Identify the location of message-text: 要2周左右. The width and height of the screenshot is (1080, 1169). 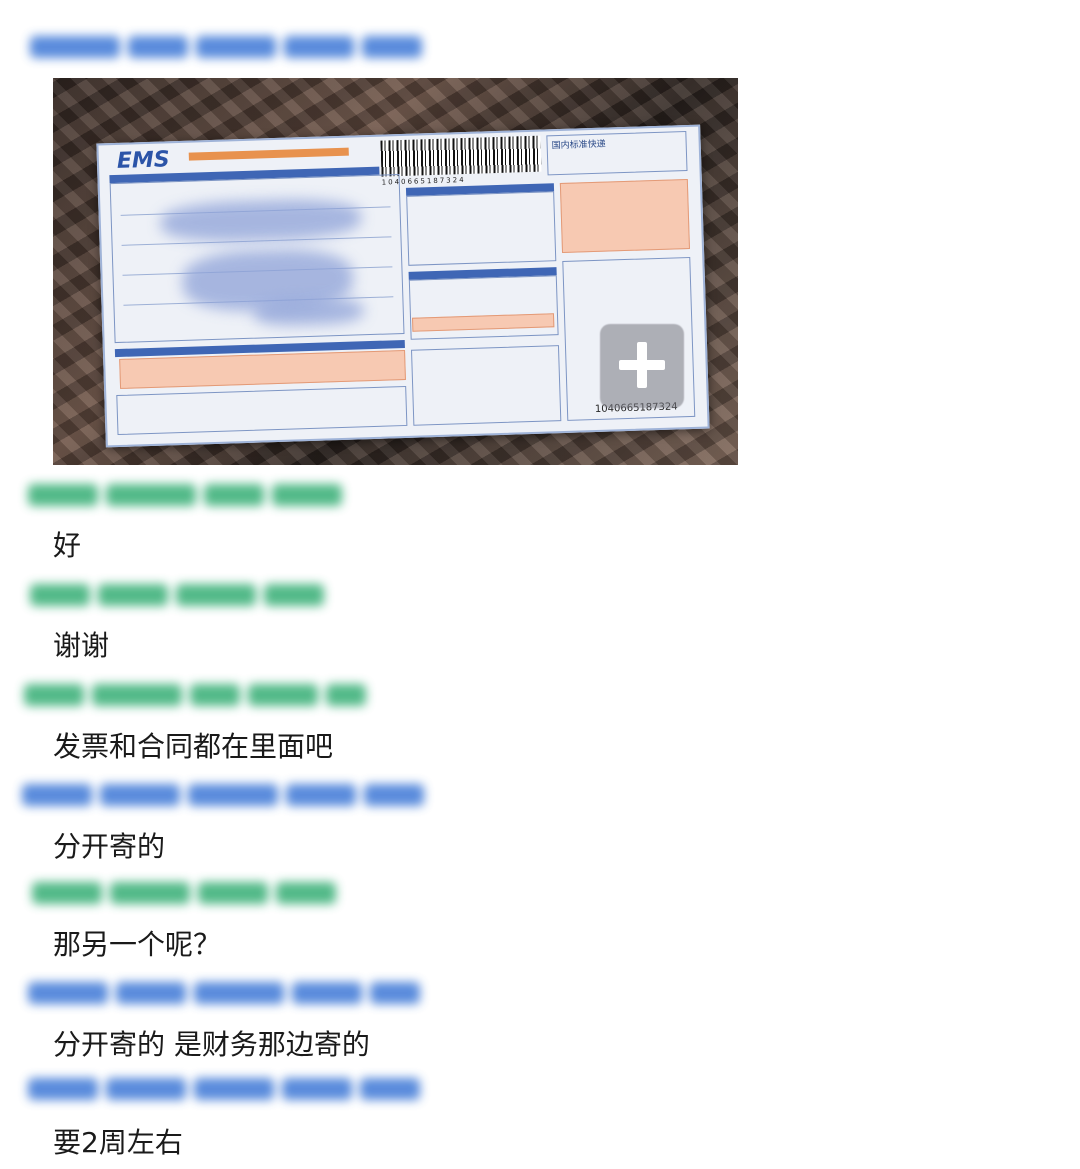
(118, 1142).